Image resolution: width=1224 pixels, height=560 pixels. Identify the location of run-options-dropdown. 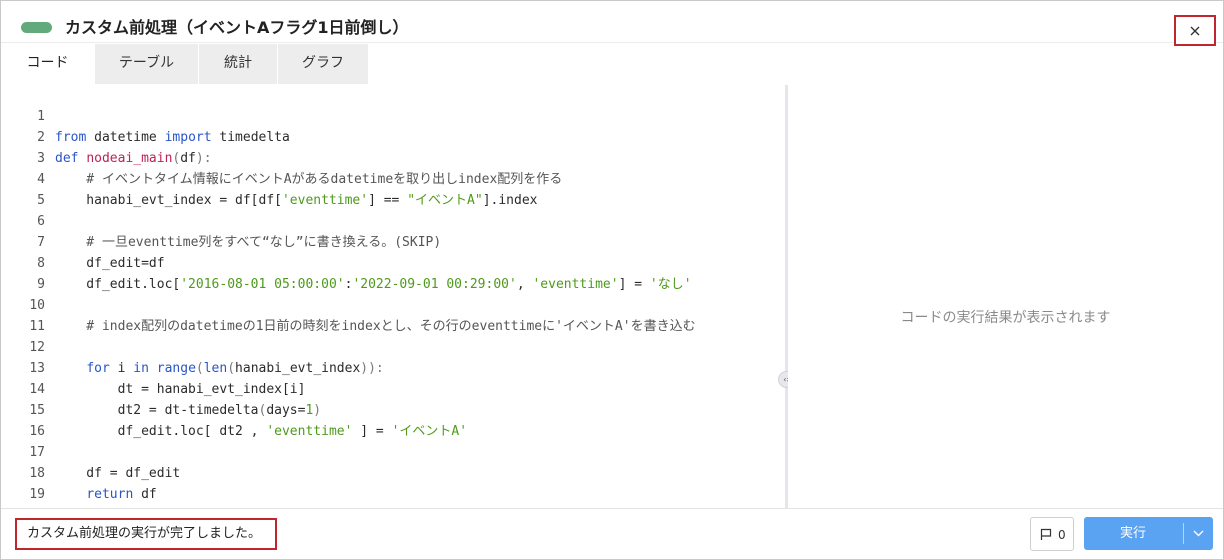
(1198, 533).